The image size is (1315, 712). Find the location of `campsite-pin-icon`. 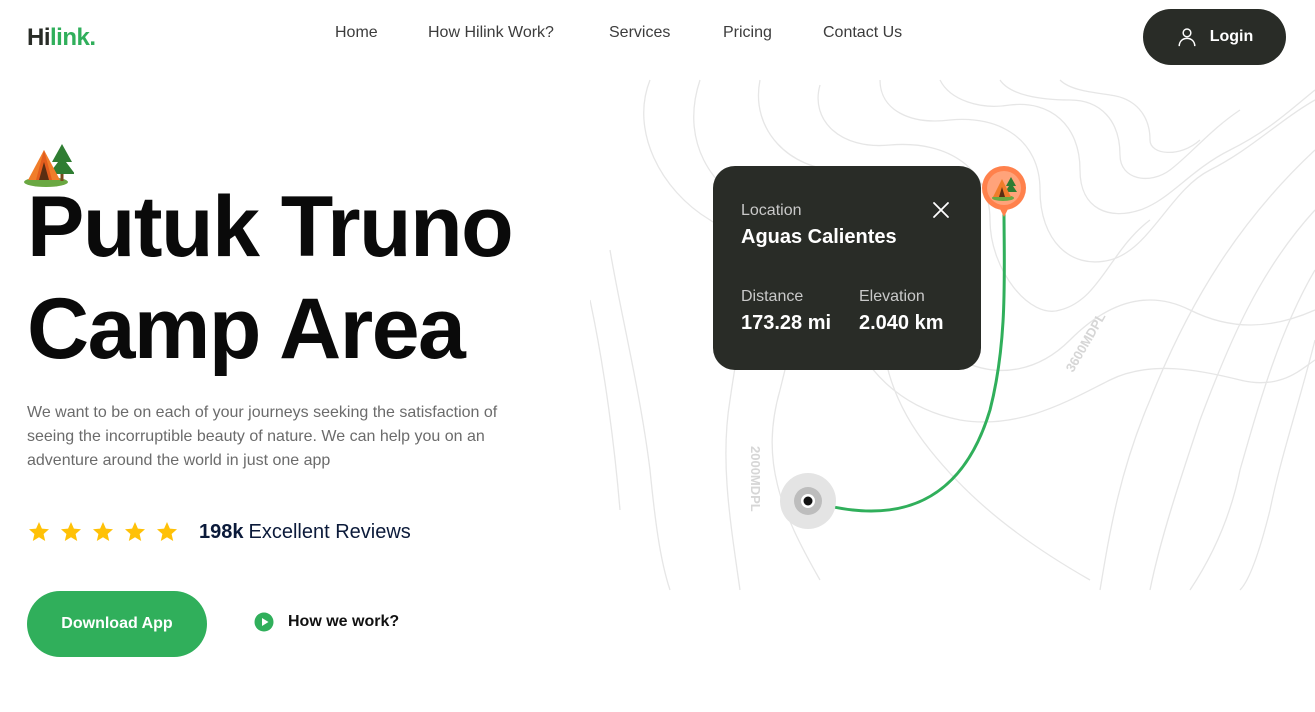

campsite-pin-icon is located at coordinates (1004, 193).